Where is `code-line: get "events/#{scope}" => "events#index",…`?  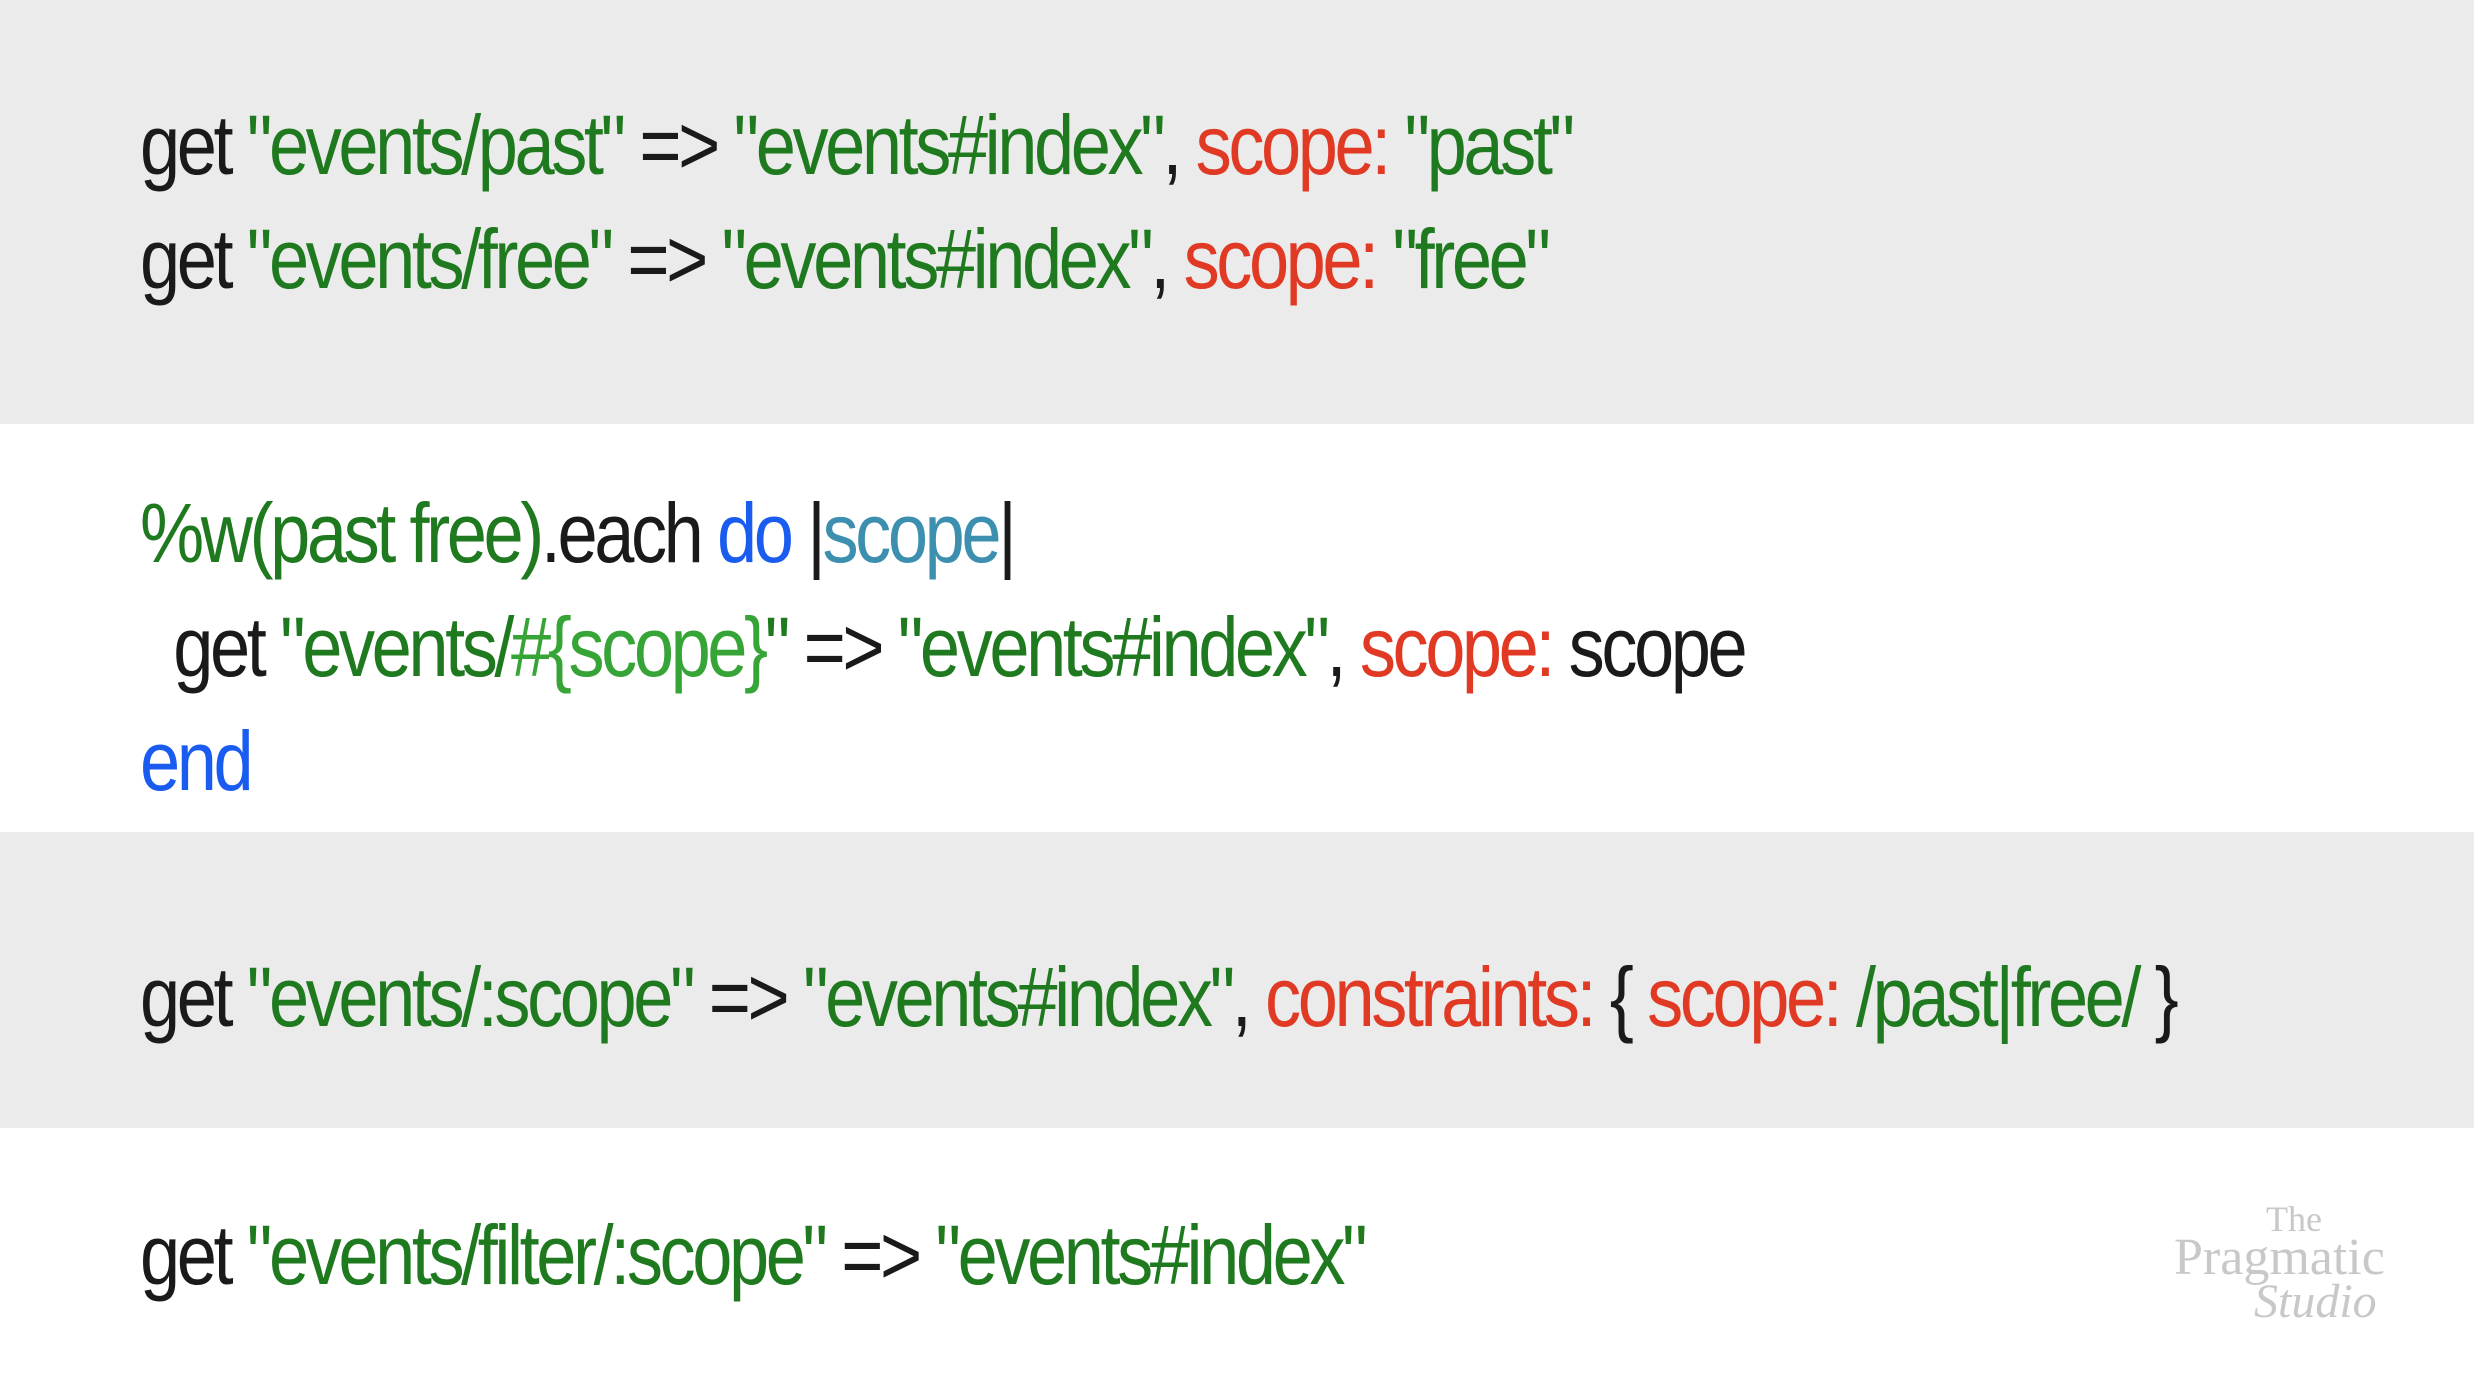 code-line: get "events/#{scope}" => "events#index",… is located at coordinates (1143, 647).